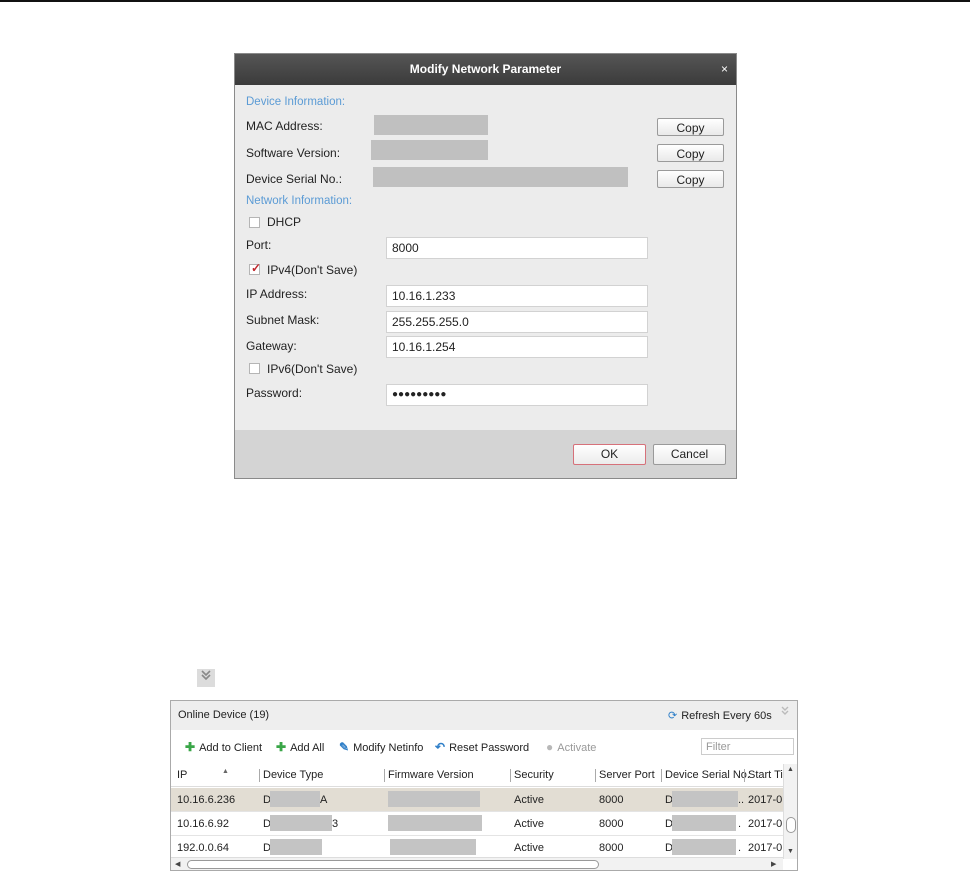 Image resolution: width=970 pixels, height=872 pixels. Describe the element at coordinates (690, 153) in the screenshot. I see `copy-software-button: Copy` at that location.